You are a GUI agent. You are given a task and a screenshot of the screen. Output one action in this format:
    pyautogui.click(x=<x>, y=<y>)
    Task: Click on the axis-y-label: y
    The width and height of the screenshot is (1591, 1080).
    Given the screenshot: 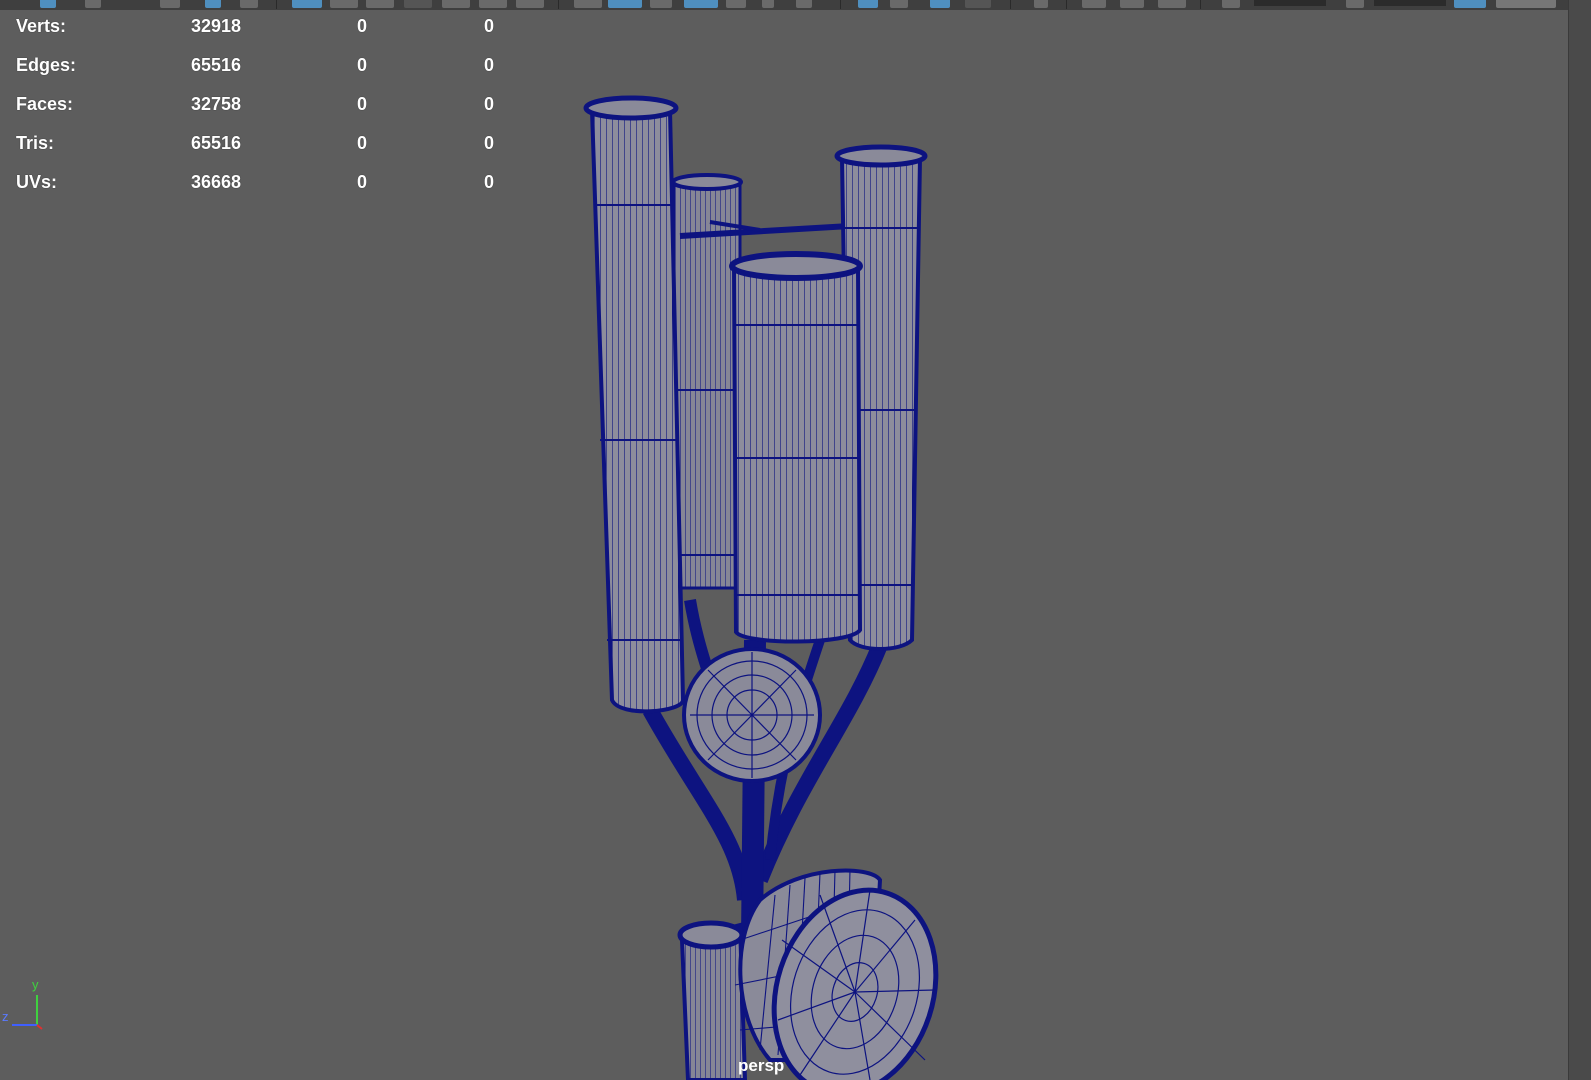 What is the action you would take?
    pyautogui.click(x=35, y=984)
    